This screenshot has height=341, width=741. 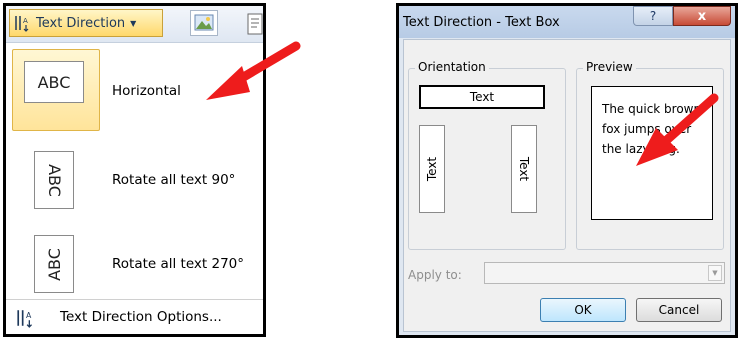 I want to click on ribbon-bar: A Text Direction ▼, so click(x=134, y=24).